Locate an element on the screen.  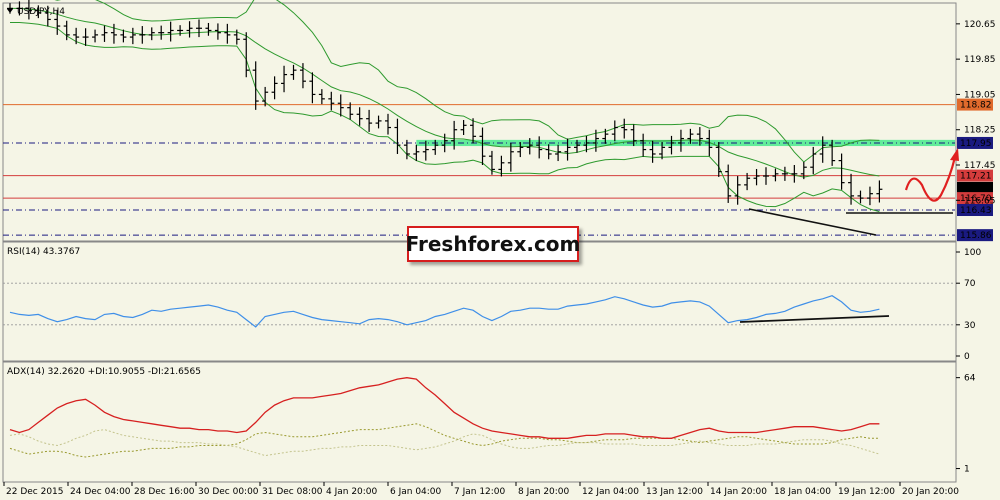
chevron-down-icon is located at coordinates (10, 11).